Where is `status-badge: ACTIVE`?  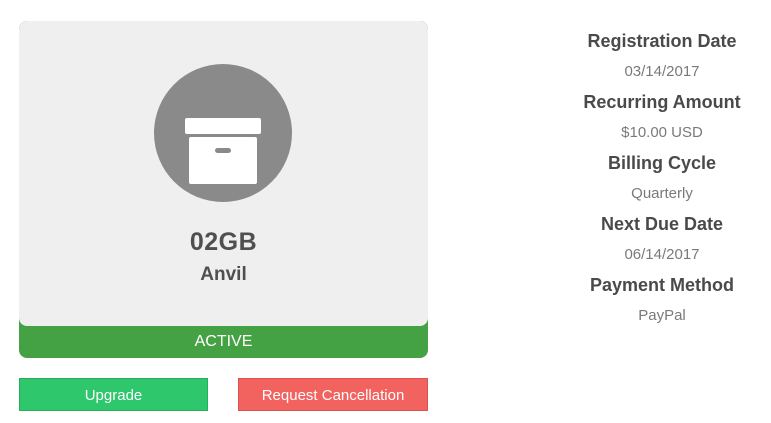 status-badge: ACTIVE is located at coordinates (223, 341).